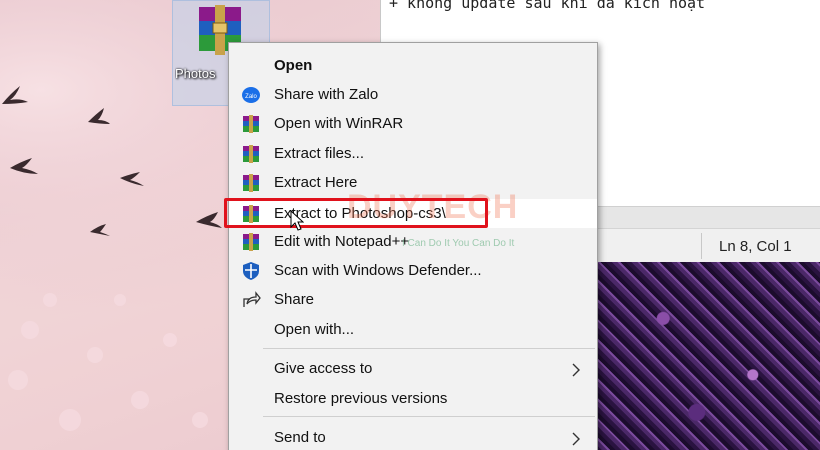  What do you see at coordinates (251, 271) in the screenshot?
I see `defender-shield-icon` at bounding box center [251, 271].